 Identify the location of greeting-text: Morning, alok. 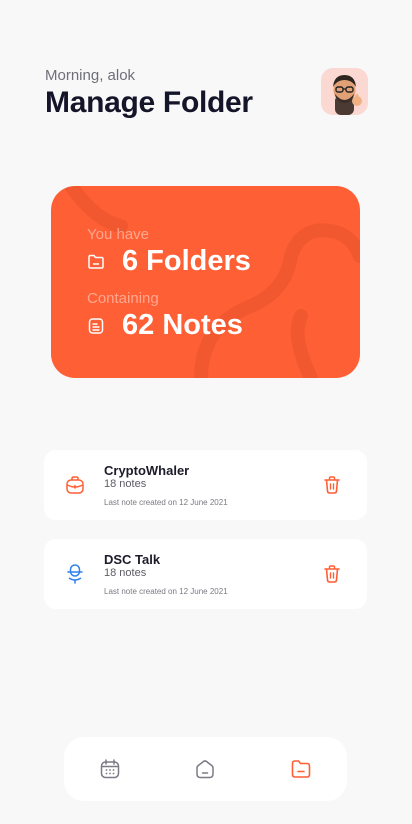
(90, 75).